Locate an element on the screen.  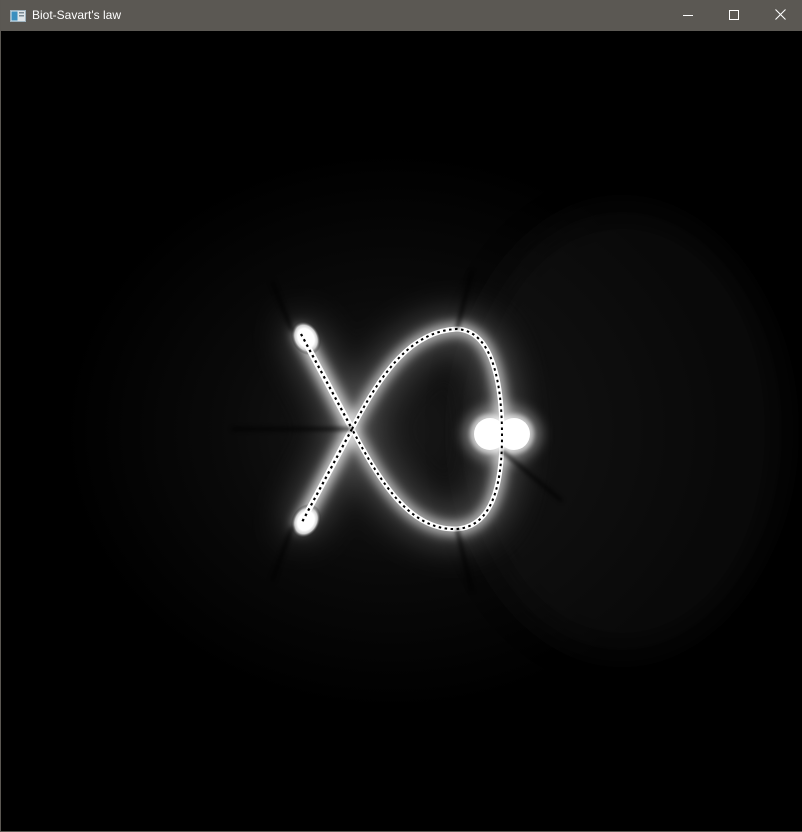
minimize-icon is located at coordinates (688, 16).